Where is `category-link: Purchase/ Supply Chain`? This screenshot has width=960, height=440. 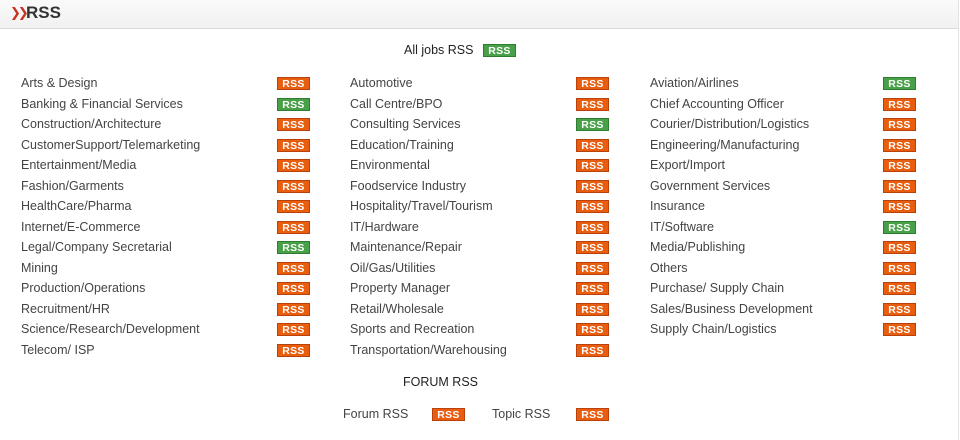 category-link: Purchase/ Supply Chain is located at coordinates (717, 288).